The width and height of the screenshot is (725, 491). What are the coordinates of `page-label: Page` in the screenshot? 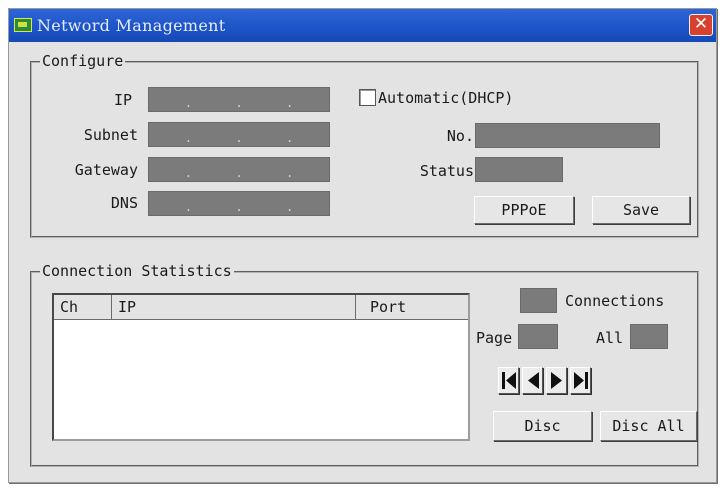 It's located at (494, 338).